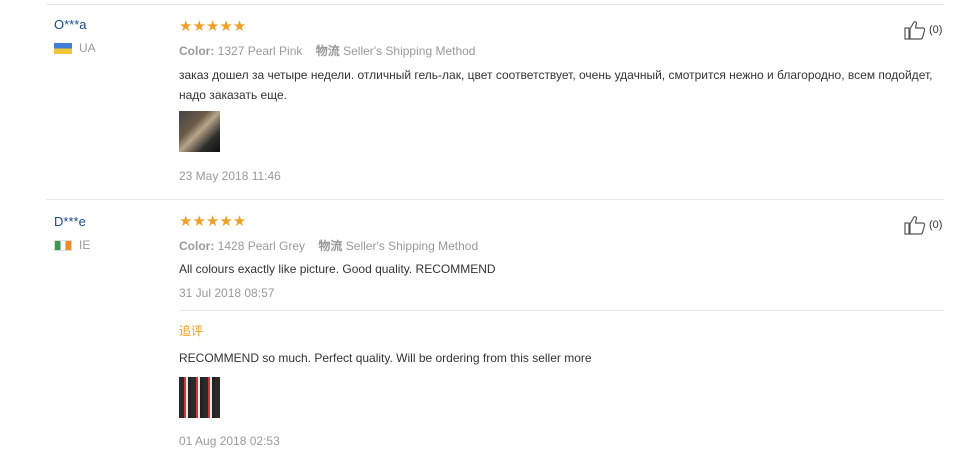 The height and width of the screenshot is (457, 979). What do you see at coordinates (229, 441) in the screenshot?
I see `followup-date: 01 Aug 2018 02:53` at bounding box center [229, 441].